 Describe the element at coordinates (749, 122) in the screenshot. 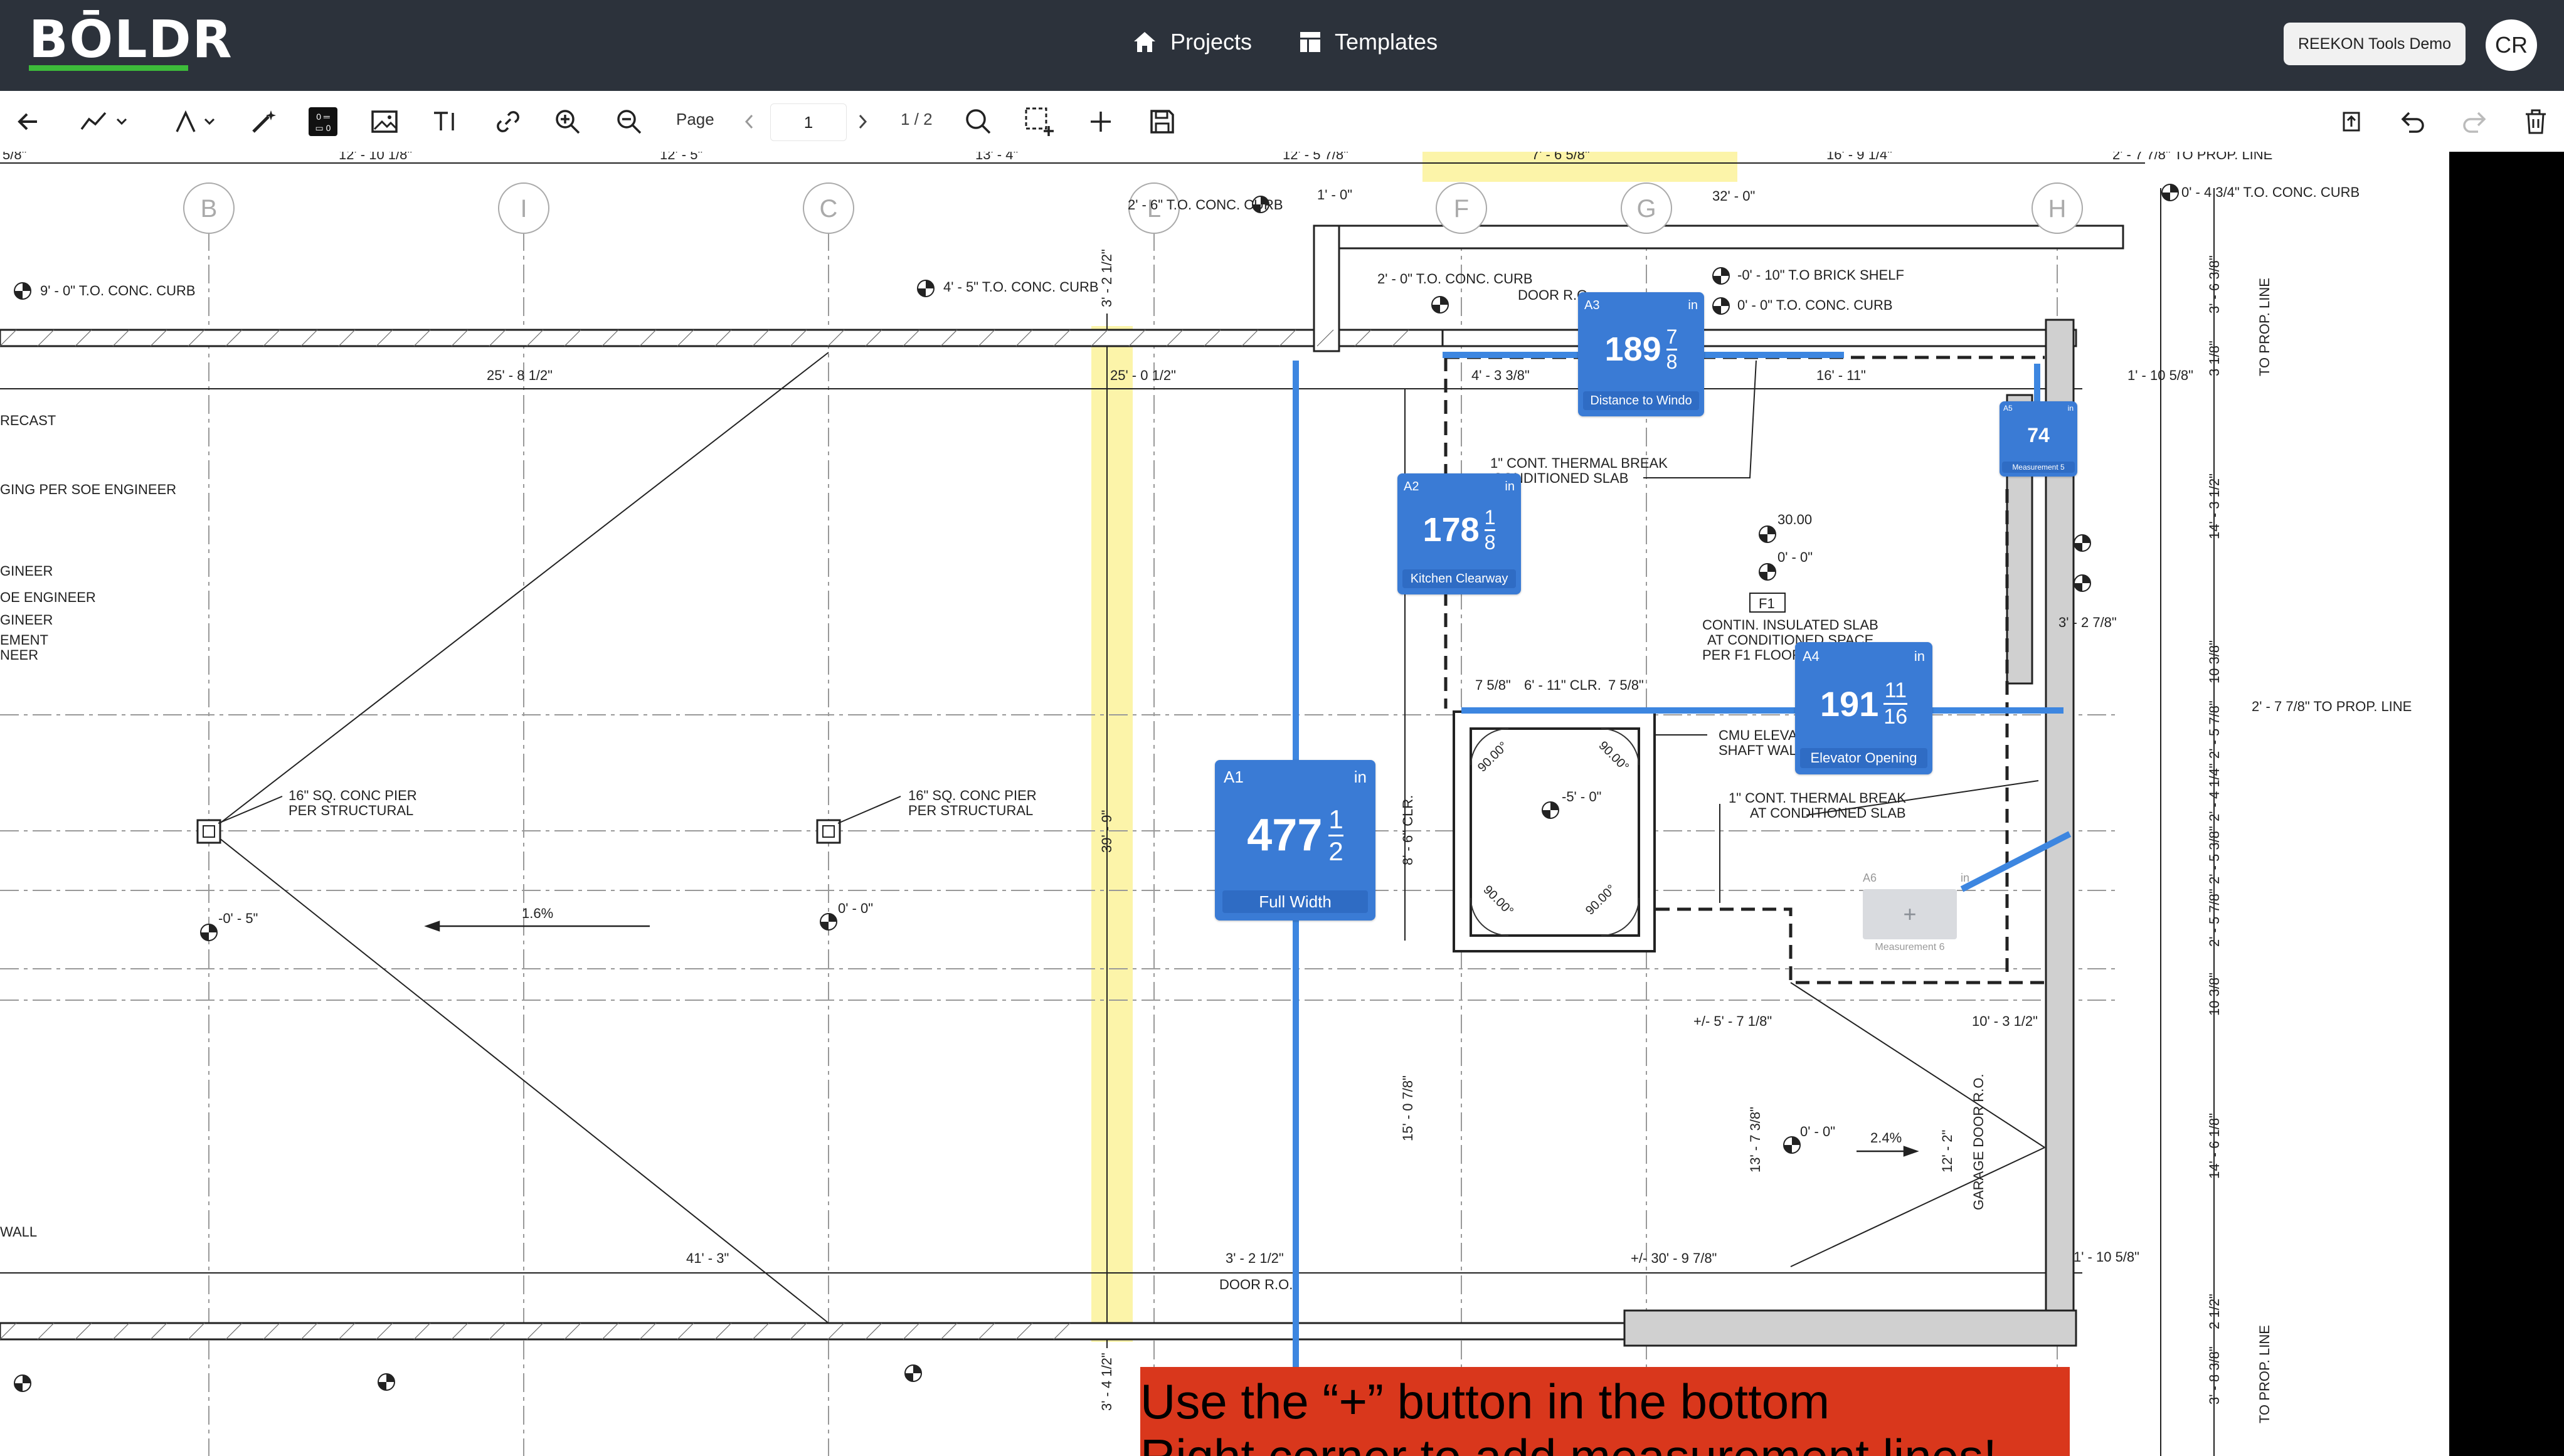

I see `prev-page-button` at that location.